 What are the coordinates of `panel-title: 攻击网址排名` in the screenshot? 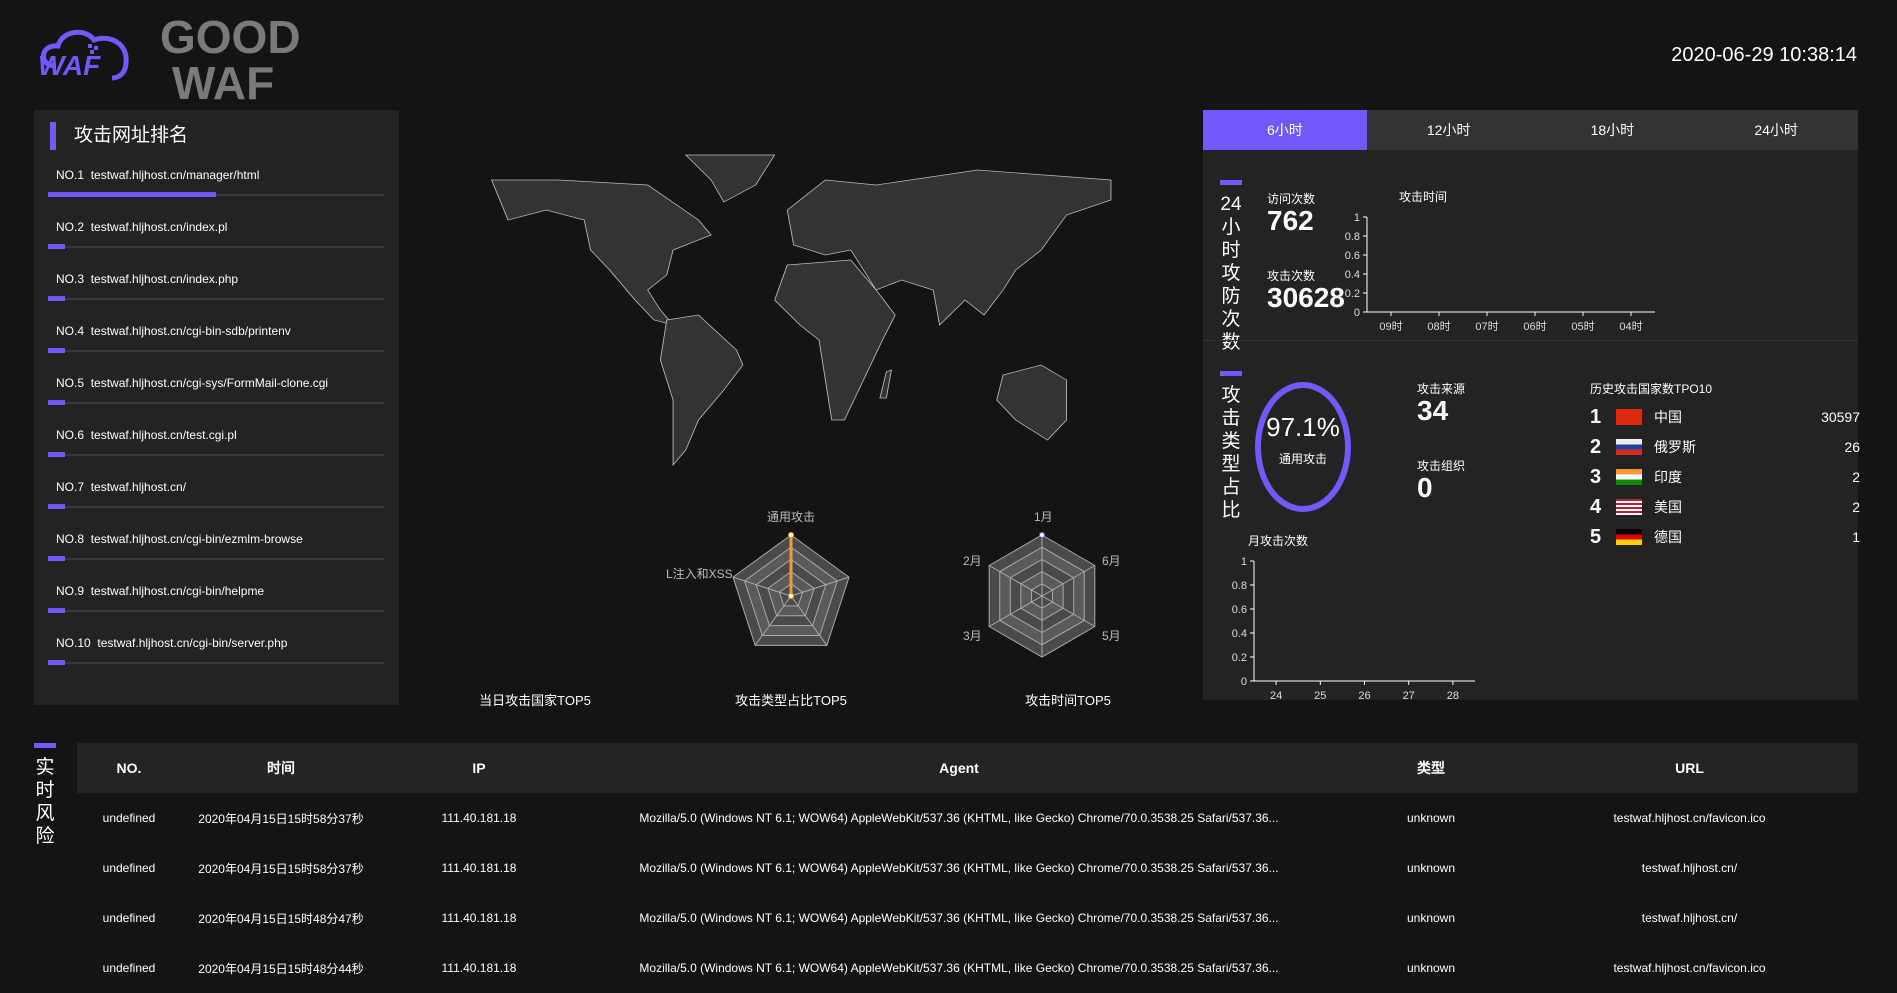 It's located at (119, 136).